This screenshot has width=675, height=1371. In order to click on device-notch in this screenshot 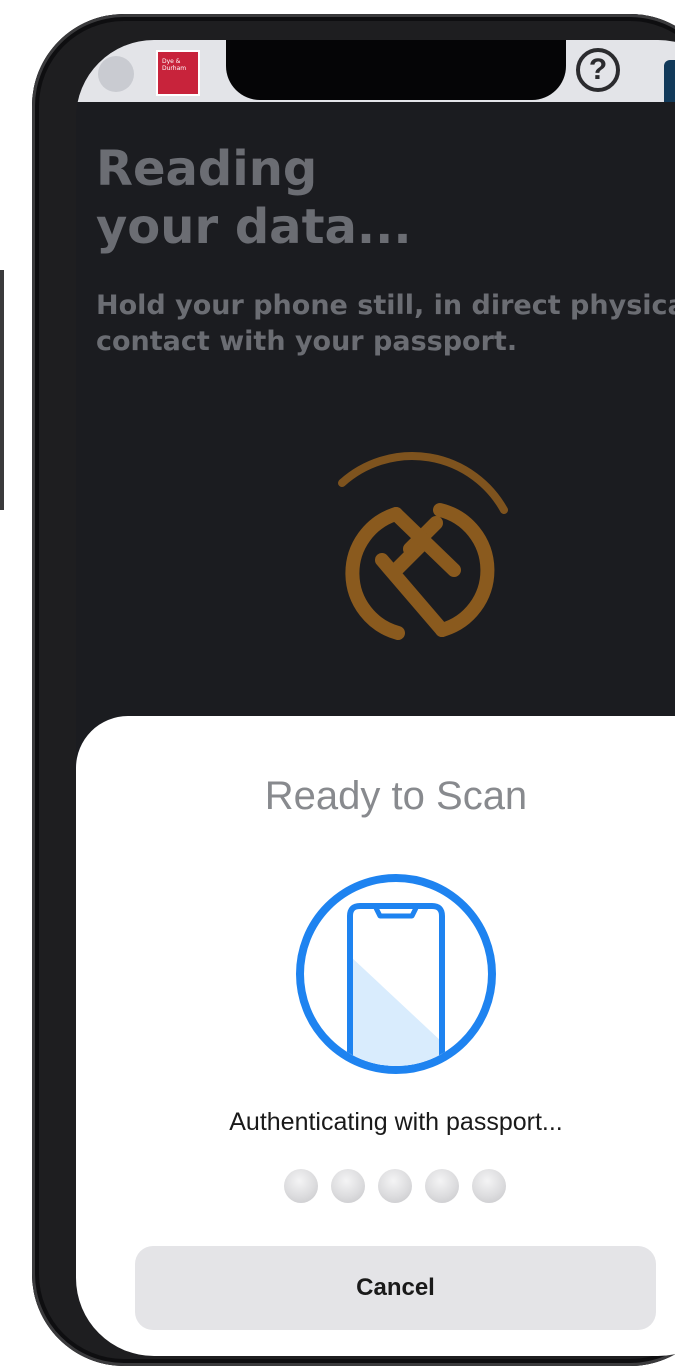, I will do `click(396, 70)`.